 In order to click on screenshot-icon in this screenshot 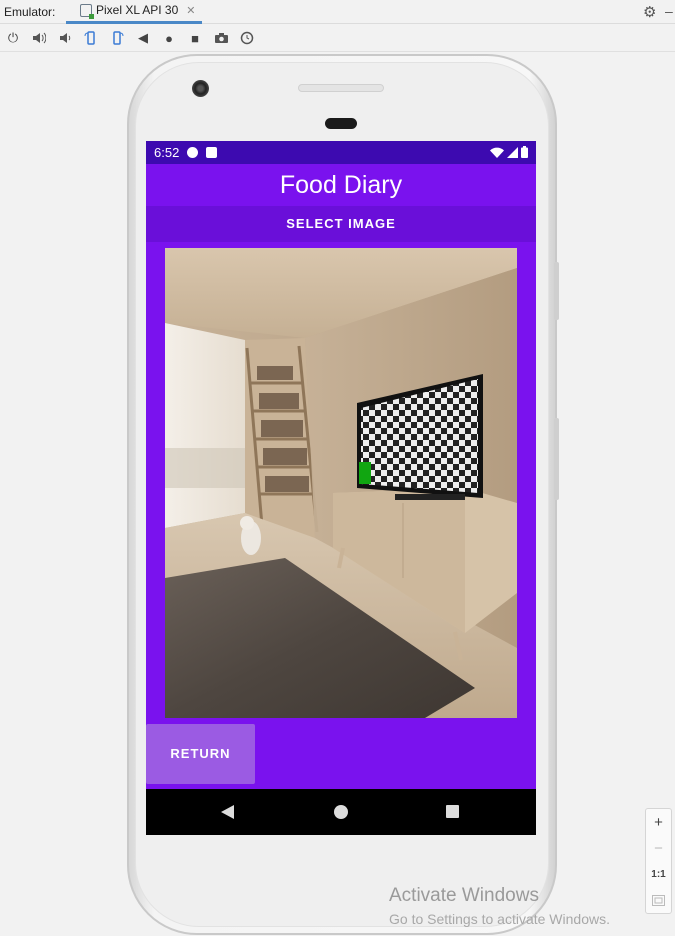, I will do `click(221, 38)`.